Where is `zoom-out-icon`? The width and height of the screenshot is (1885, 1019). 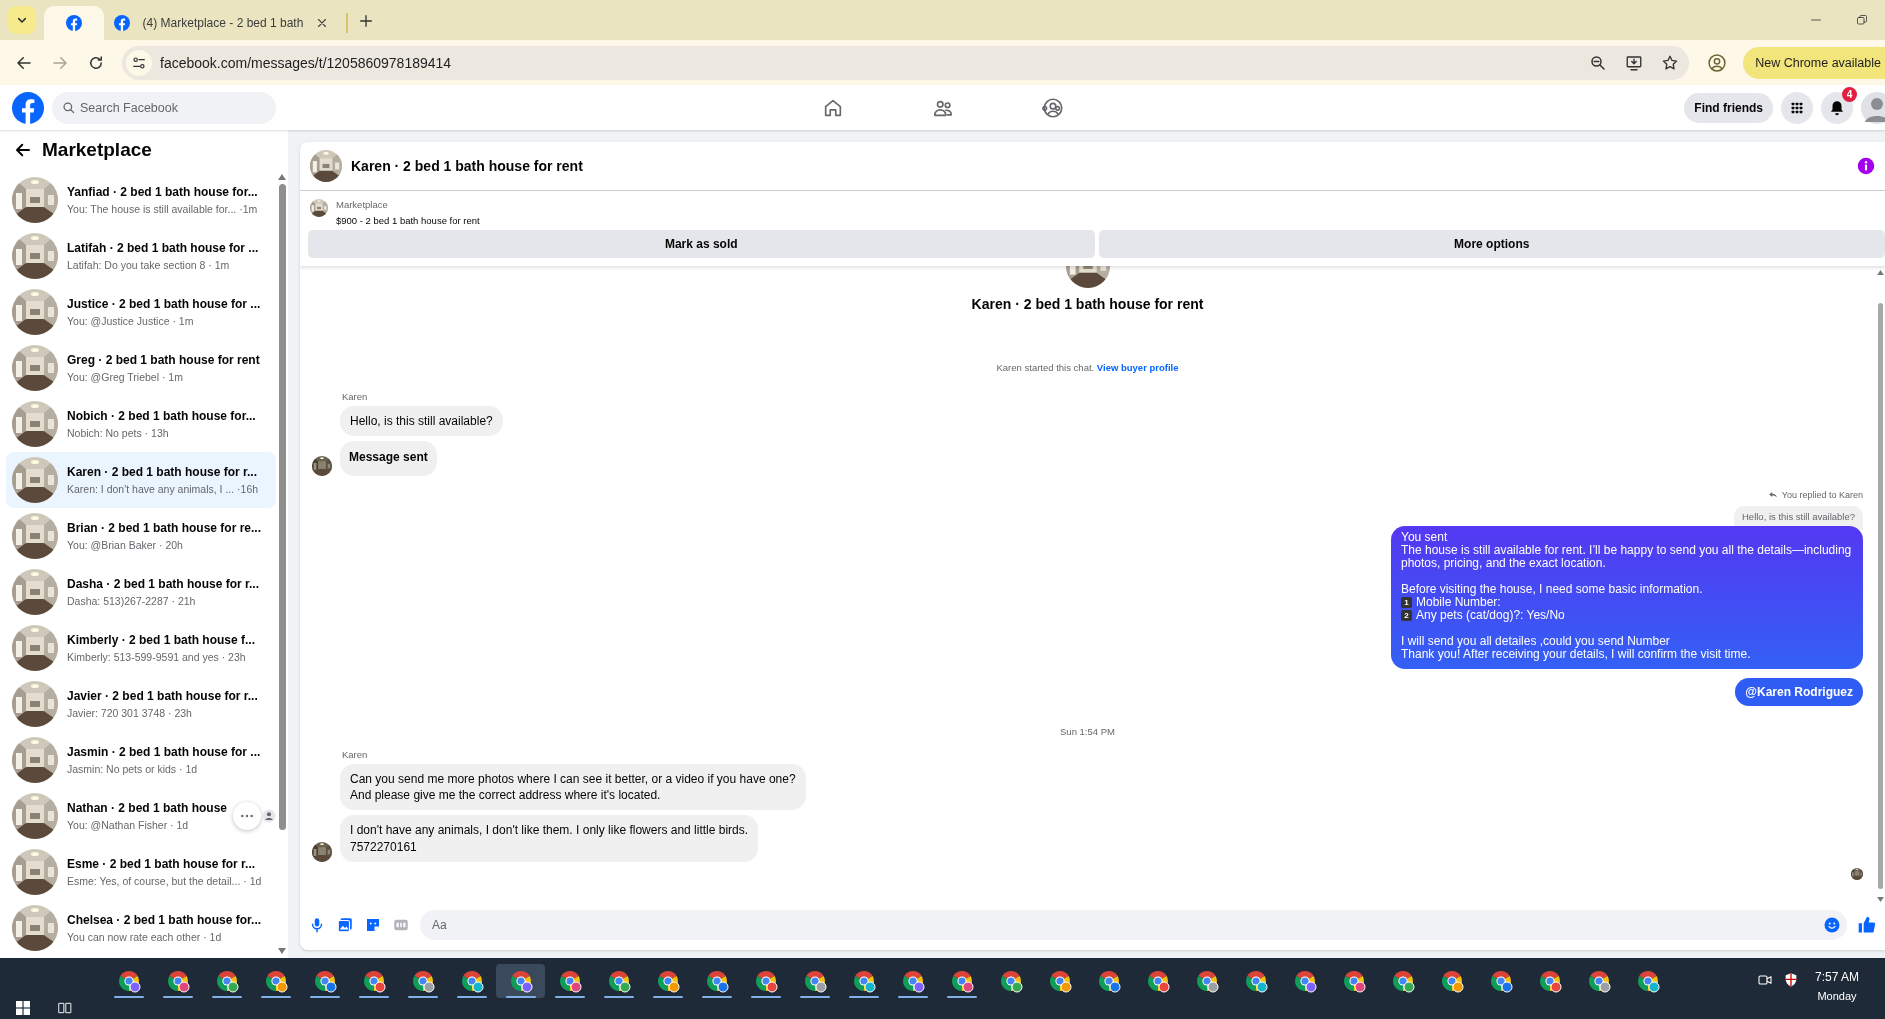
zoom-out-icon is located at coordinates (1598, 62).